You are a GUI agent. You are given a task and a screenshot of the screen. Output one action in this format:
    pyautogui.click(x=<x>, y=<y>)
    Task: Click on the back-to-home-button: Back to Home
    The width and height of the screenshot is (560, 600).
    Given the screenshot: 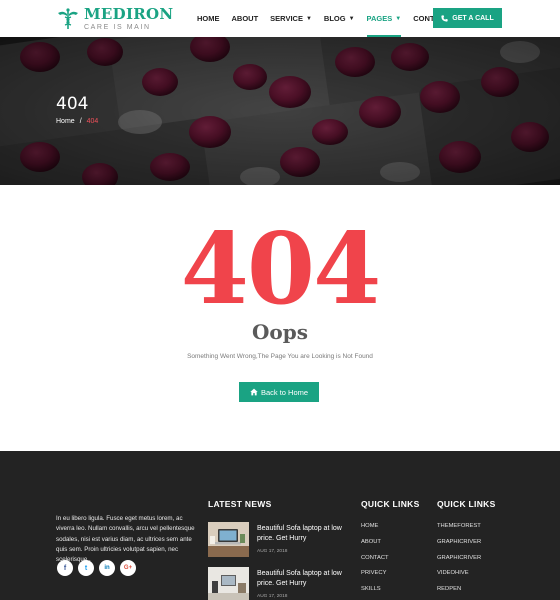 What is the action you would take?
    pyautogui.click(x=279, y=392)
    